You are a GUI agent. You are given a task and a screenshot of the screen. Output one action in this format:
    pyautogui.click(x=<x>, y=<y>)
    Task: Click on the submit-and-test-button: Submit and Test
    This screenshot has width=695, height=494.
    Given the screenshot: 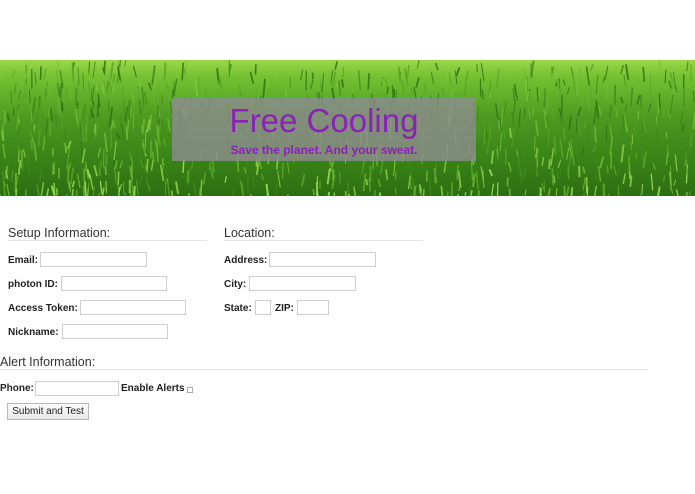 What is the action you would take?
    pyautogui.click(x=48, y=411)
    